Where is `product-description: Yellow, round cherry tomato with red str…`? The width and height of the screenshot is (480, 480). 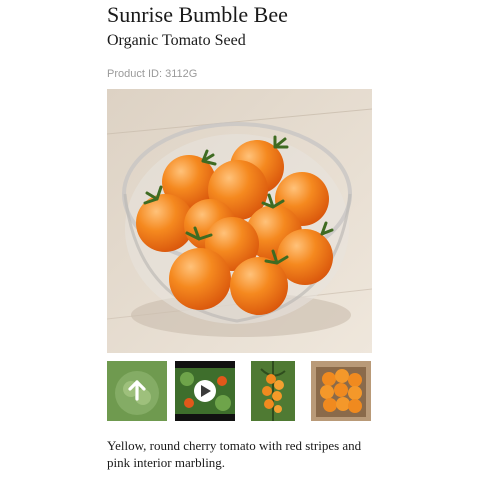 product-description: Yellow, round cherry tomato with red str… is located at coordinates (234, 454).